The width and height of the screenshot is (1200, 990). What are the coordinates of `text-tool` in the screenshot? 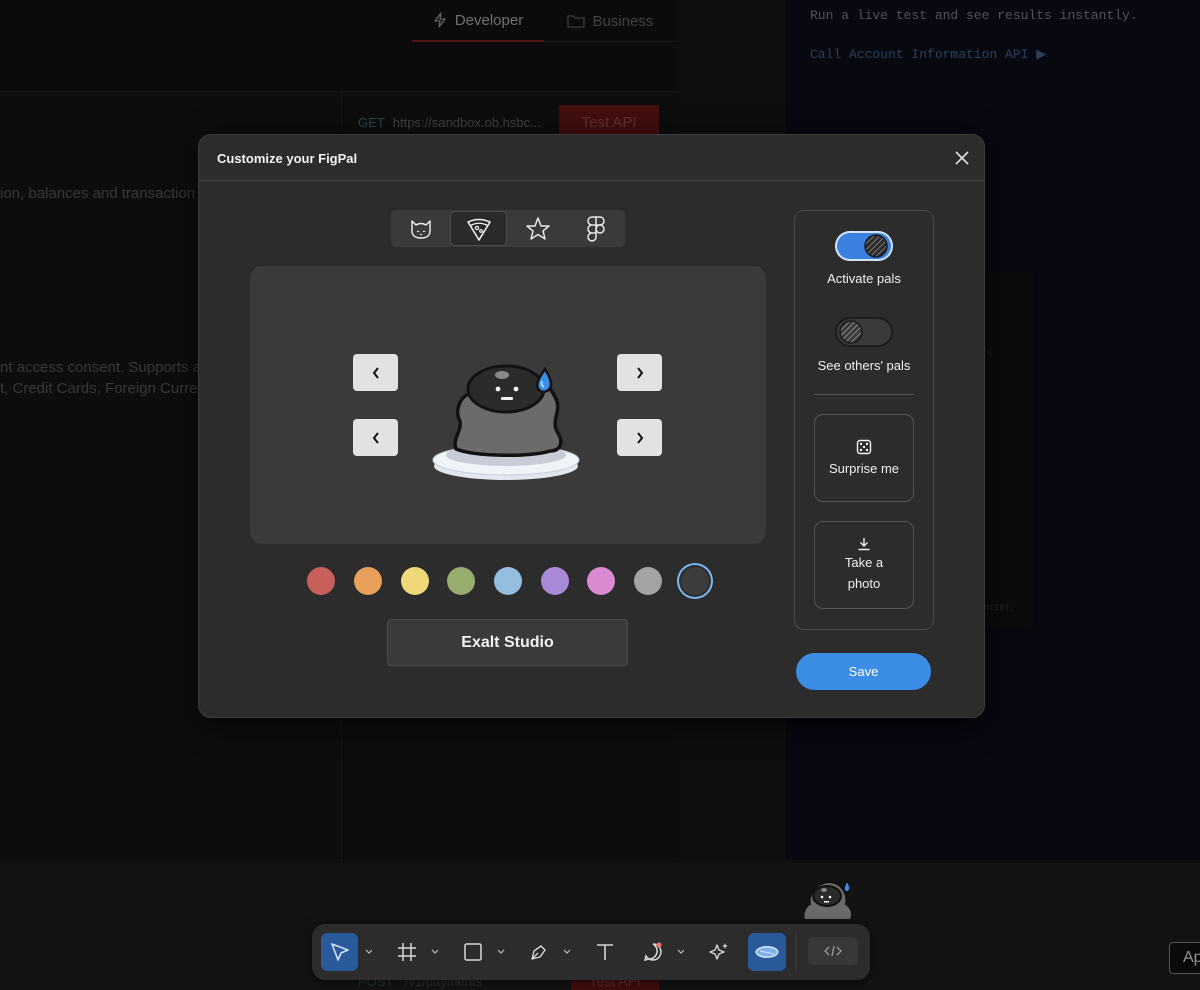 It's located at (605, 952).